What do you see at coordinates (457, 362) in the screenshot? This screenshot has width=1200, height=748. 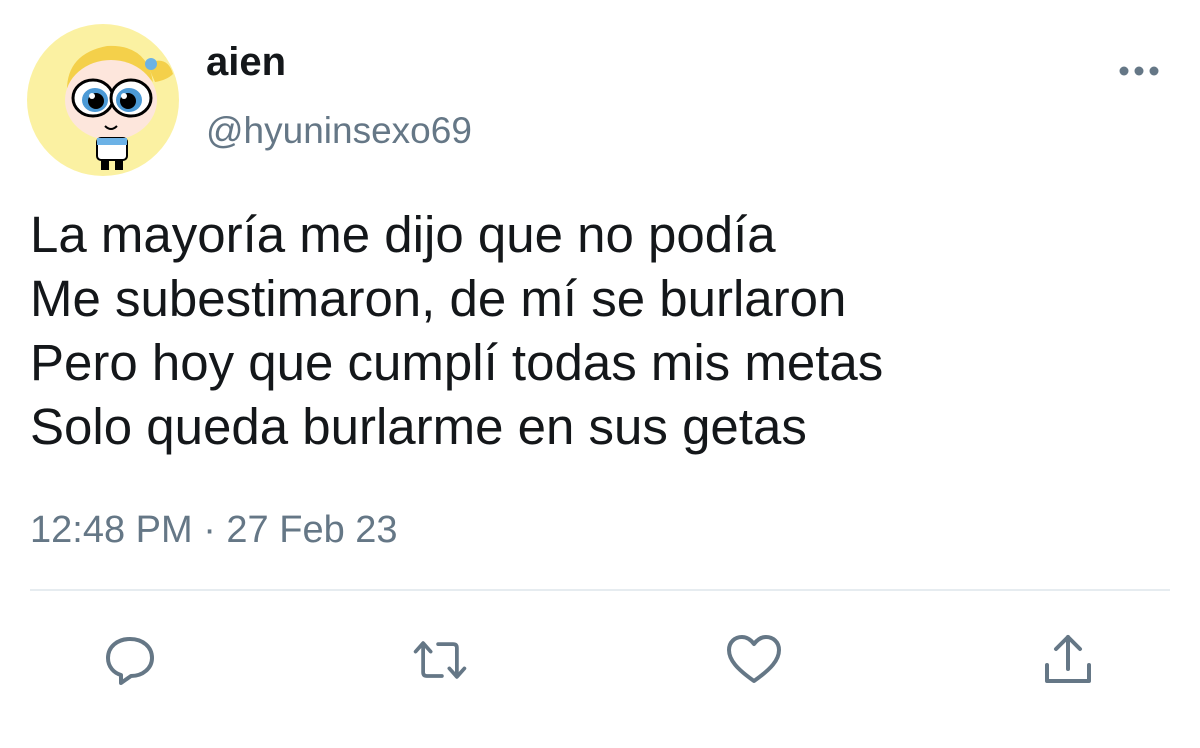 I see `tweet-text-line: Pero hoy que cumplí todas mis metas` at bounding box center [457, 362].